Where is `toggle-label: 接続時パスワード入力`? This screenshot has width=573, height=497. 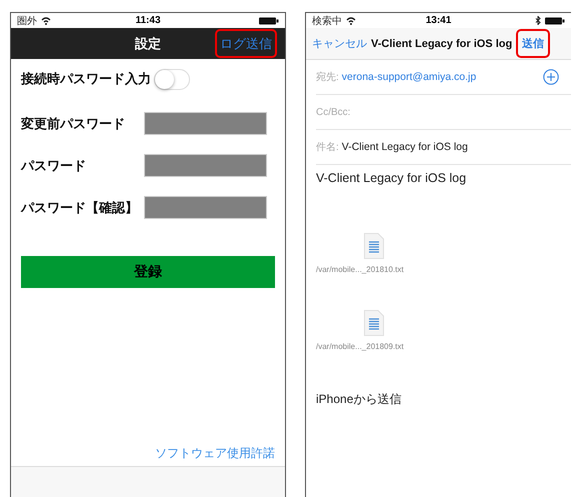 toggle-label: 接続時パスワード入力 is located at coordinates (86, 79).